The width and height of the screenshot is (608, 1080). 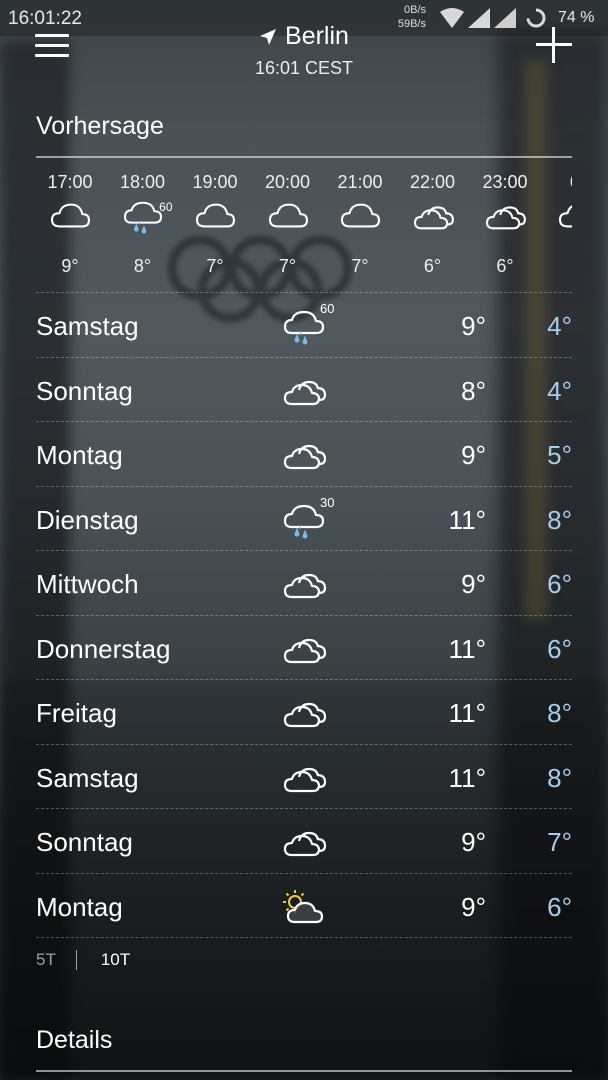 I want to click on sun-cloud-icon, so click(x=303, y=906).